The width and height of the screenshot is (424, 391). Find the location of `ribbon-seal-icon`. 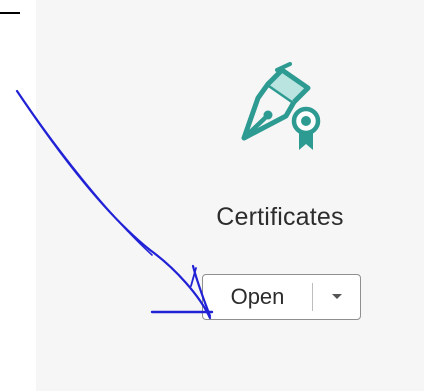

ribbon-seal-icon is located at coordinates (306, 128).